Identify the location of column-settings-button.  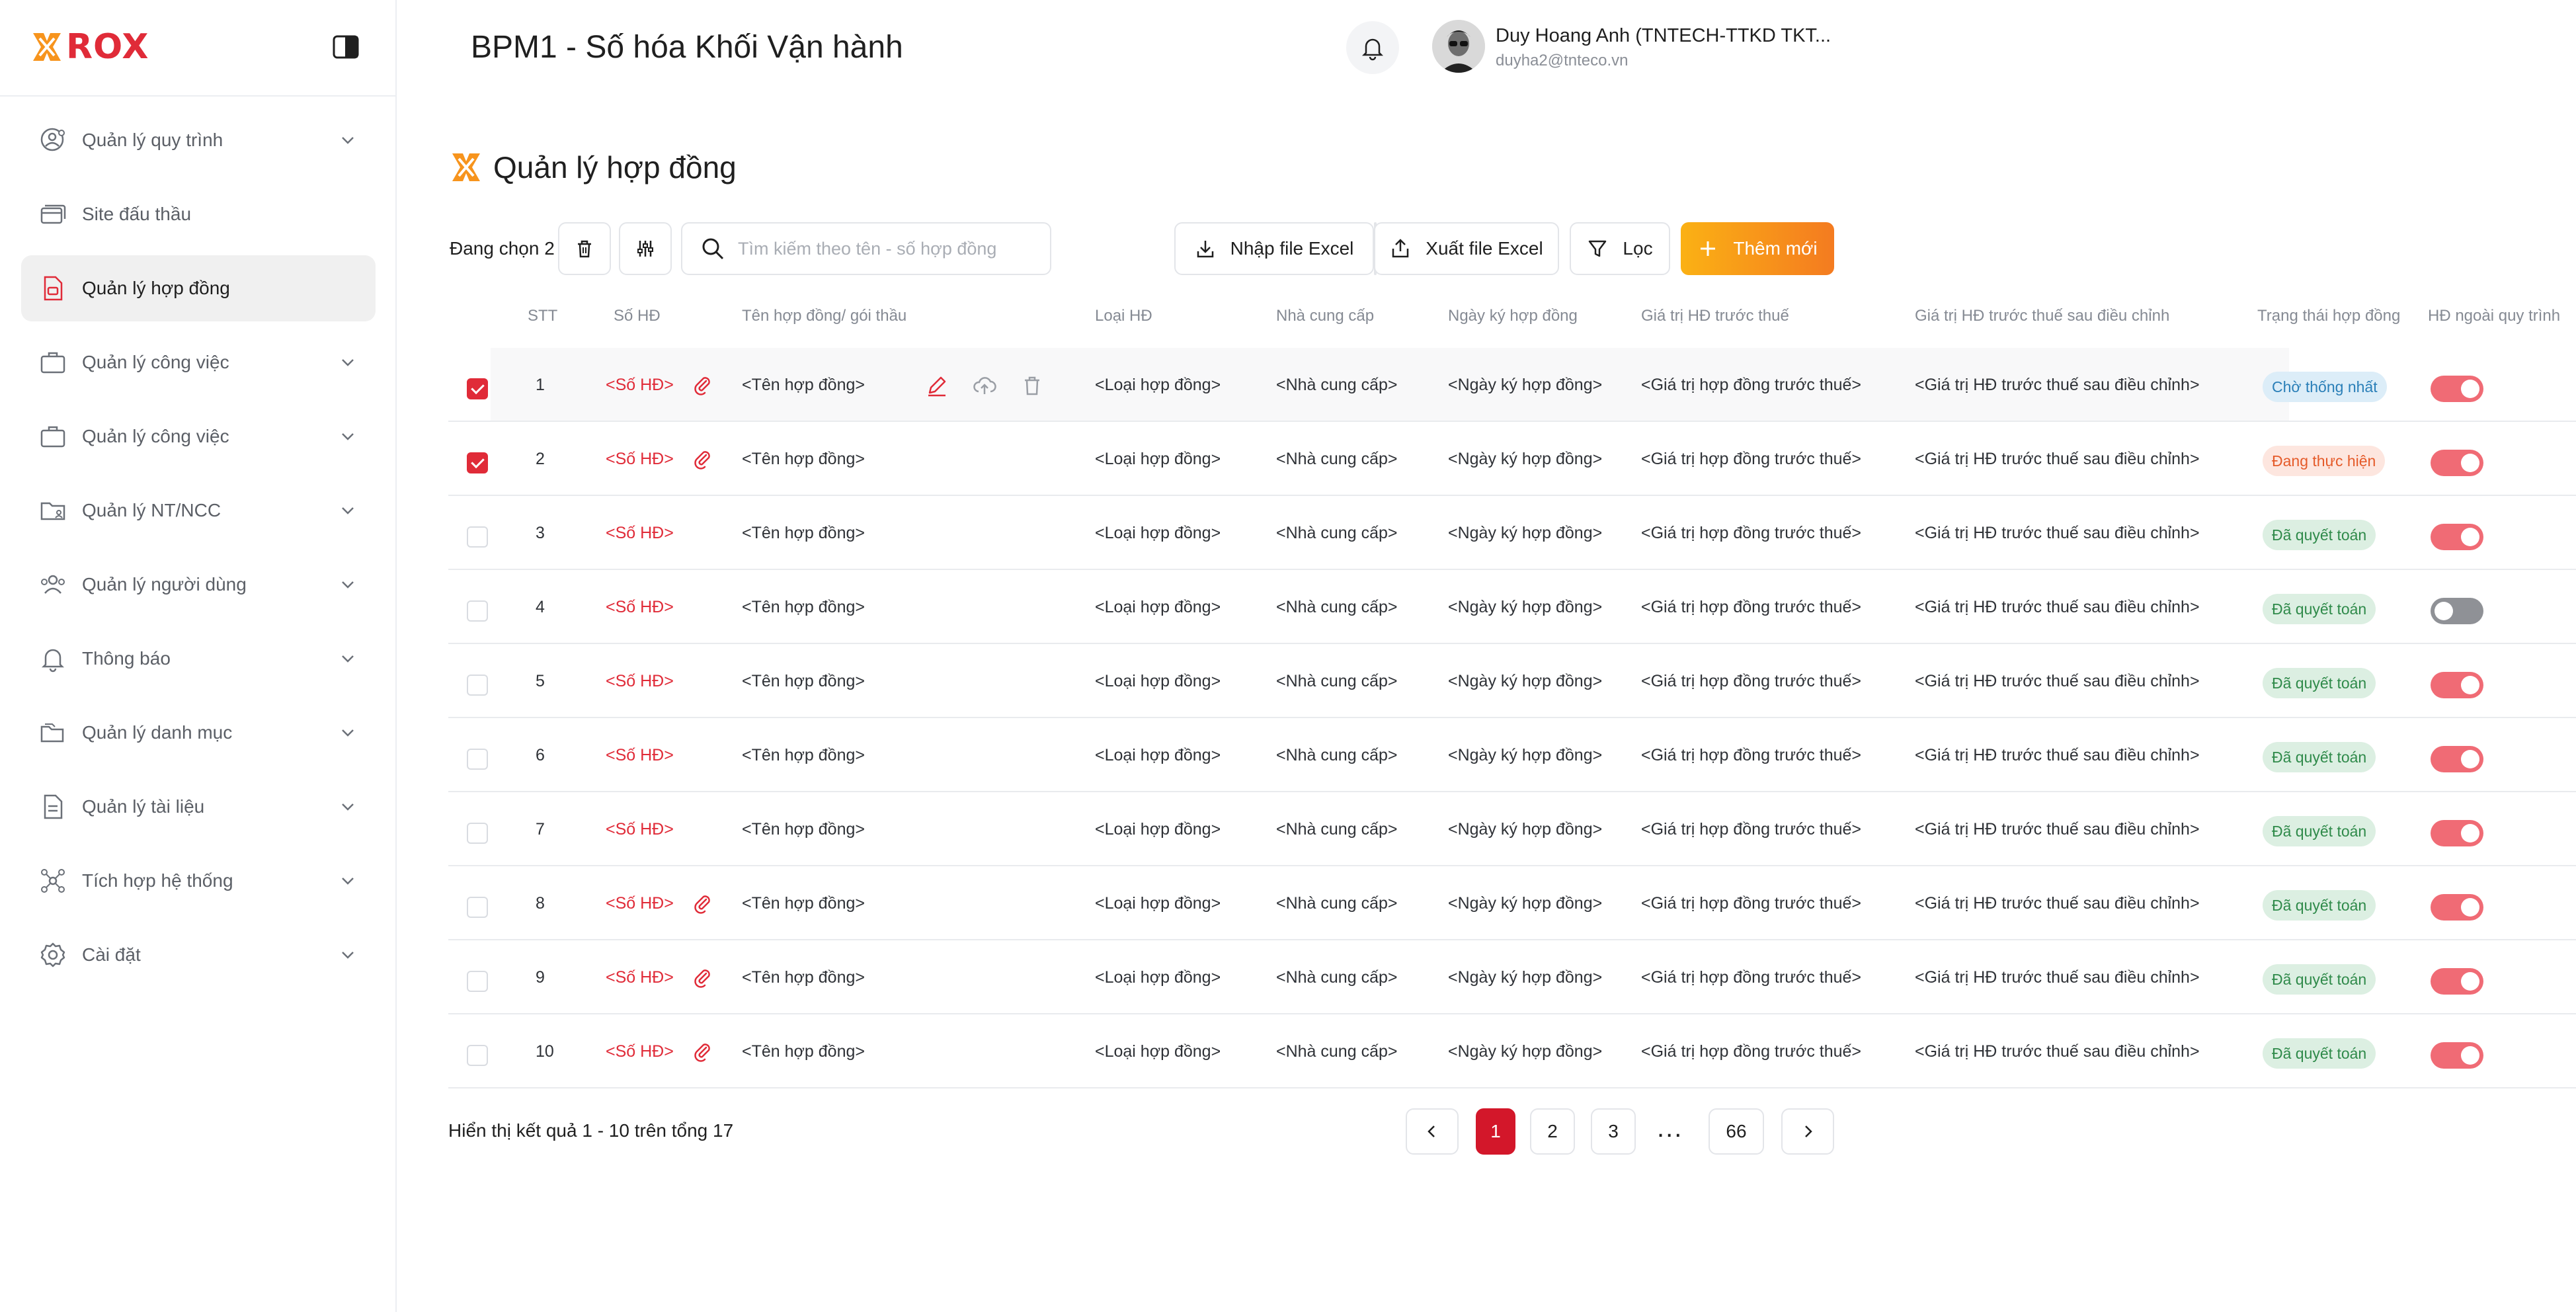
(645, 248).